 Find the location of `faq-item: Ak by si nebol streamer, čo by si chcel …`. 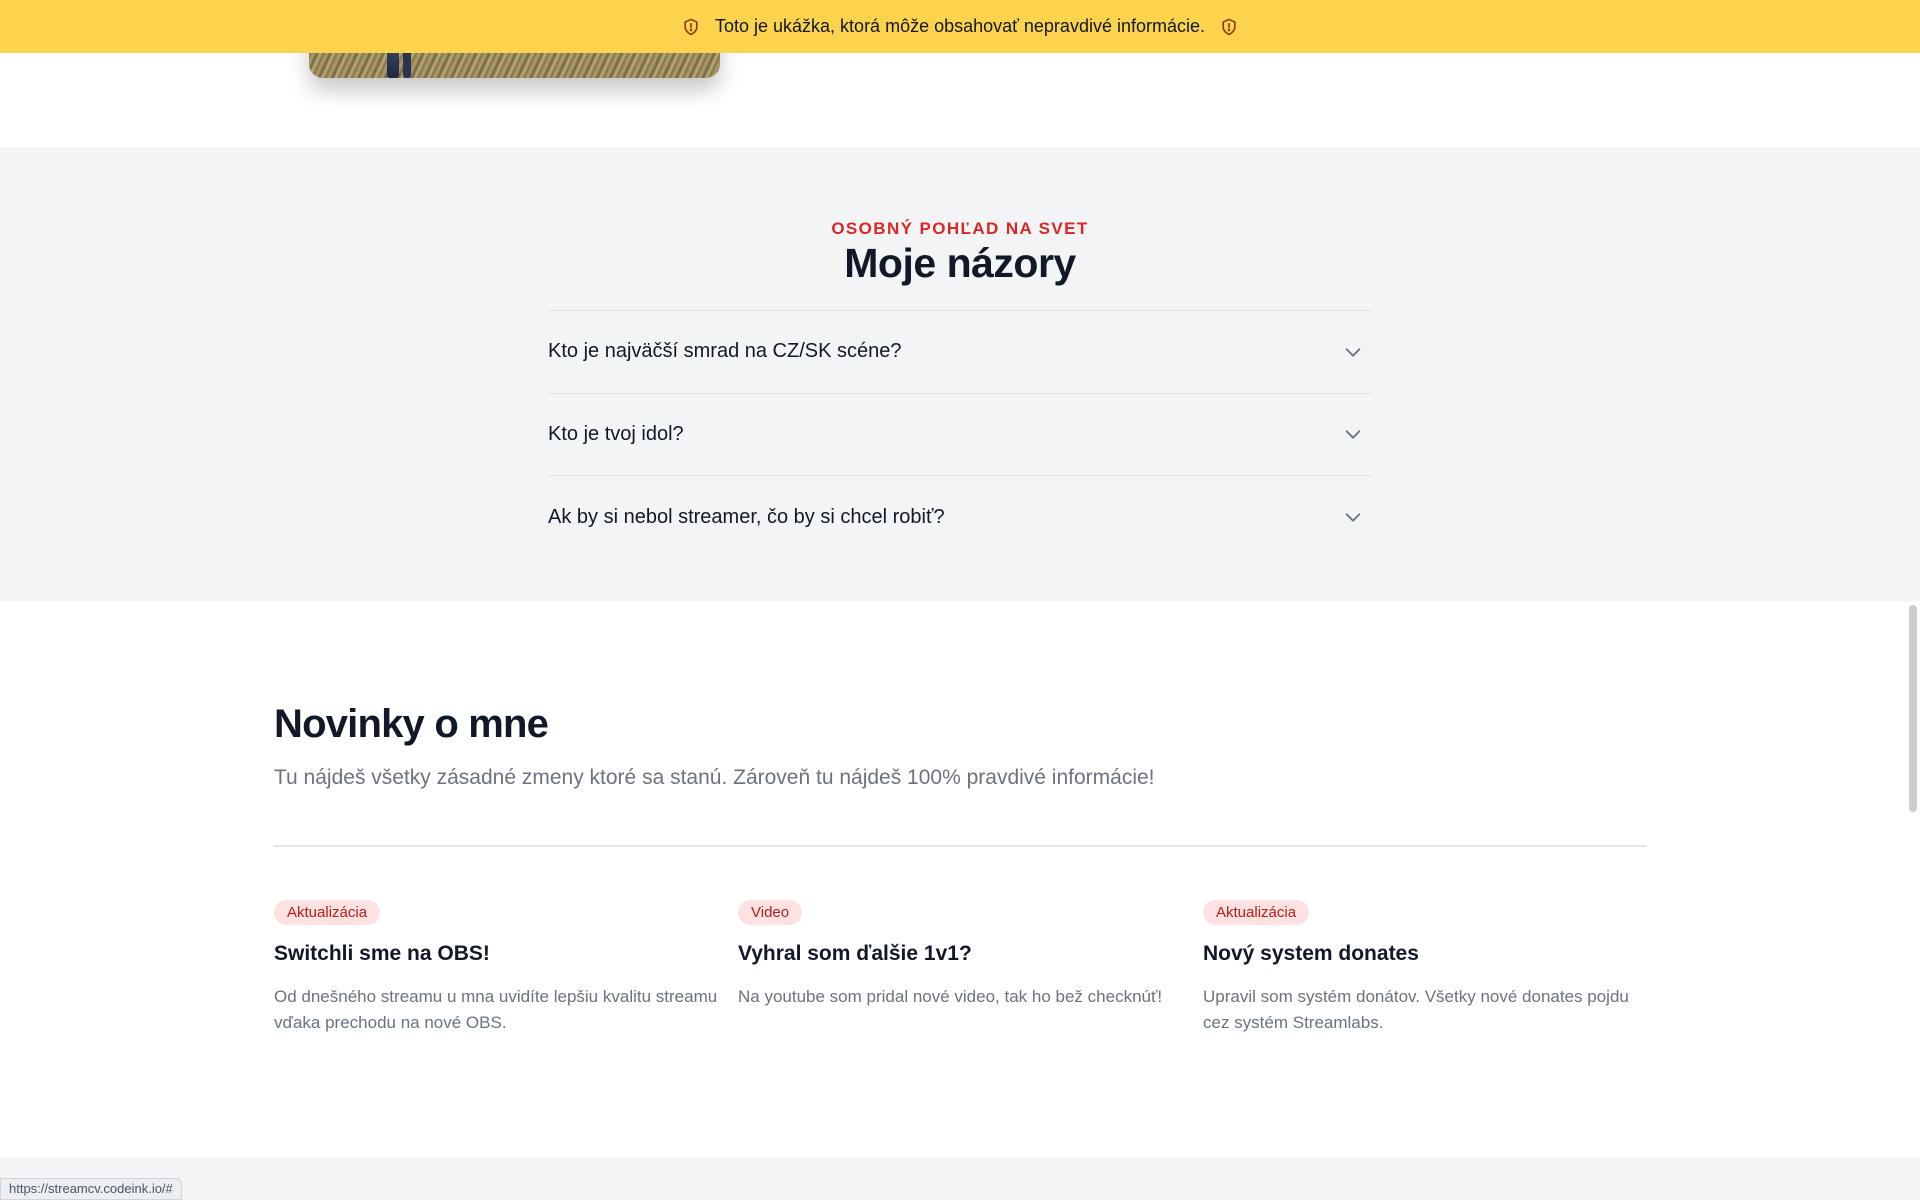

faq-item: Ak by si nebol streamer, čo by si chcel … is located at coordinates (960, 517).